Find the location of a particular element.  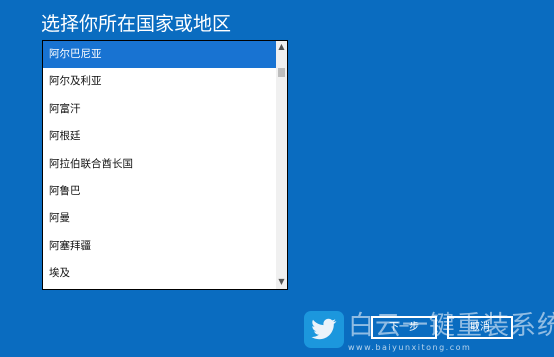

list-item-selected: 阿尔巴尼亚 is located at coordinates (159, 55).